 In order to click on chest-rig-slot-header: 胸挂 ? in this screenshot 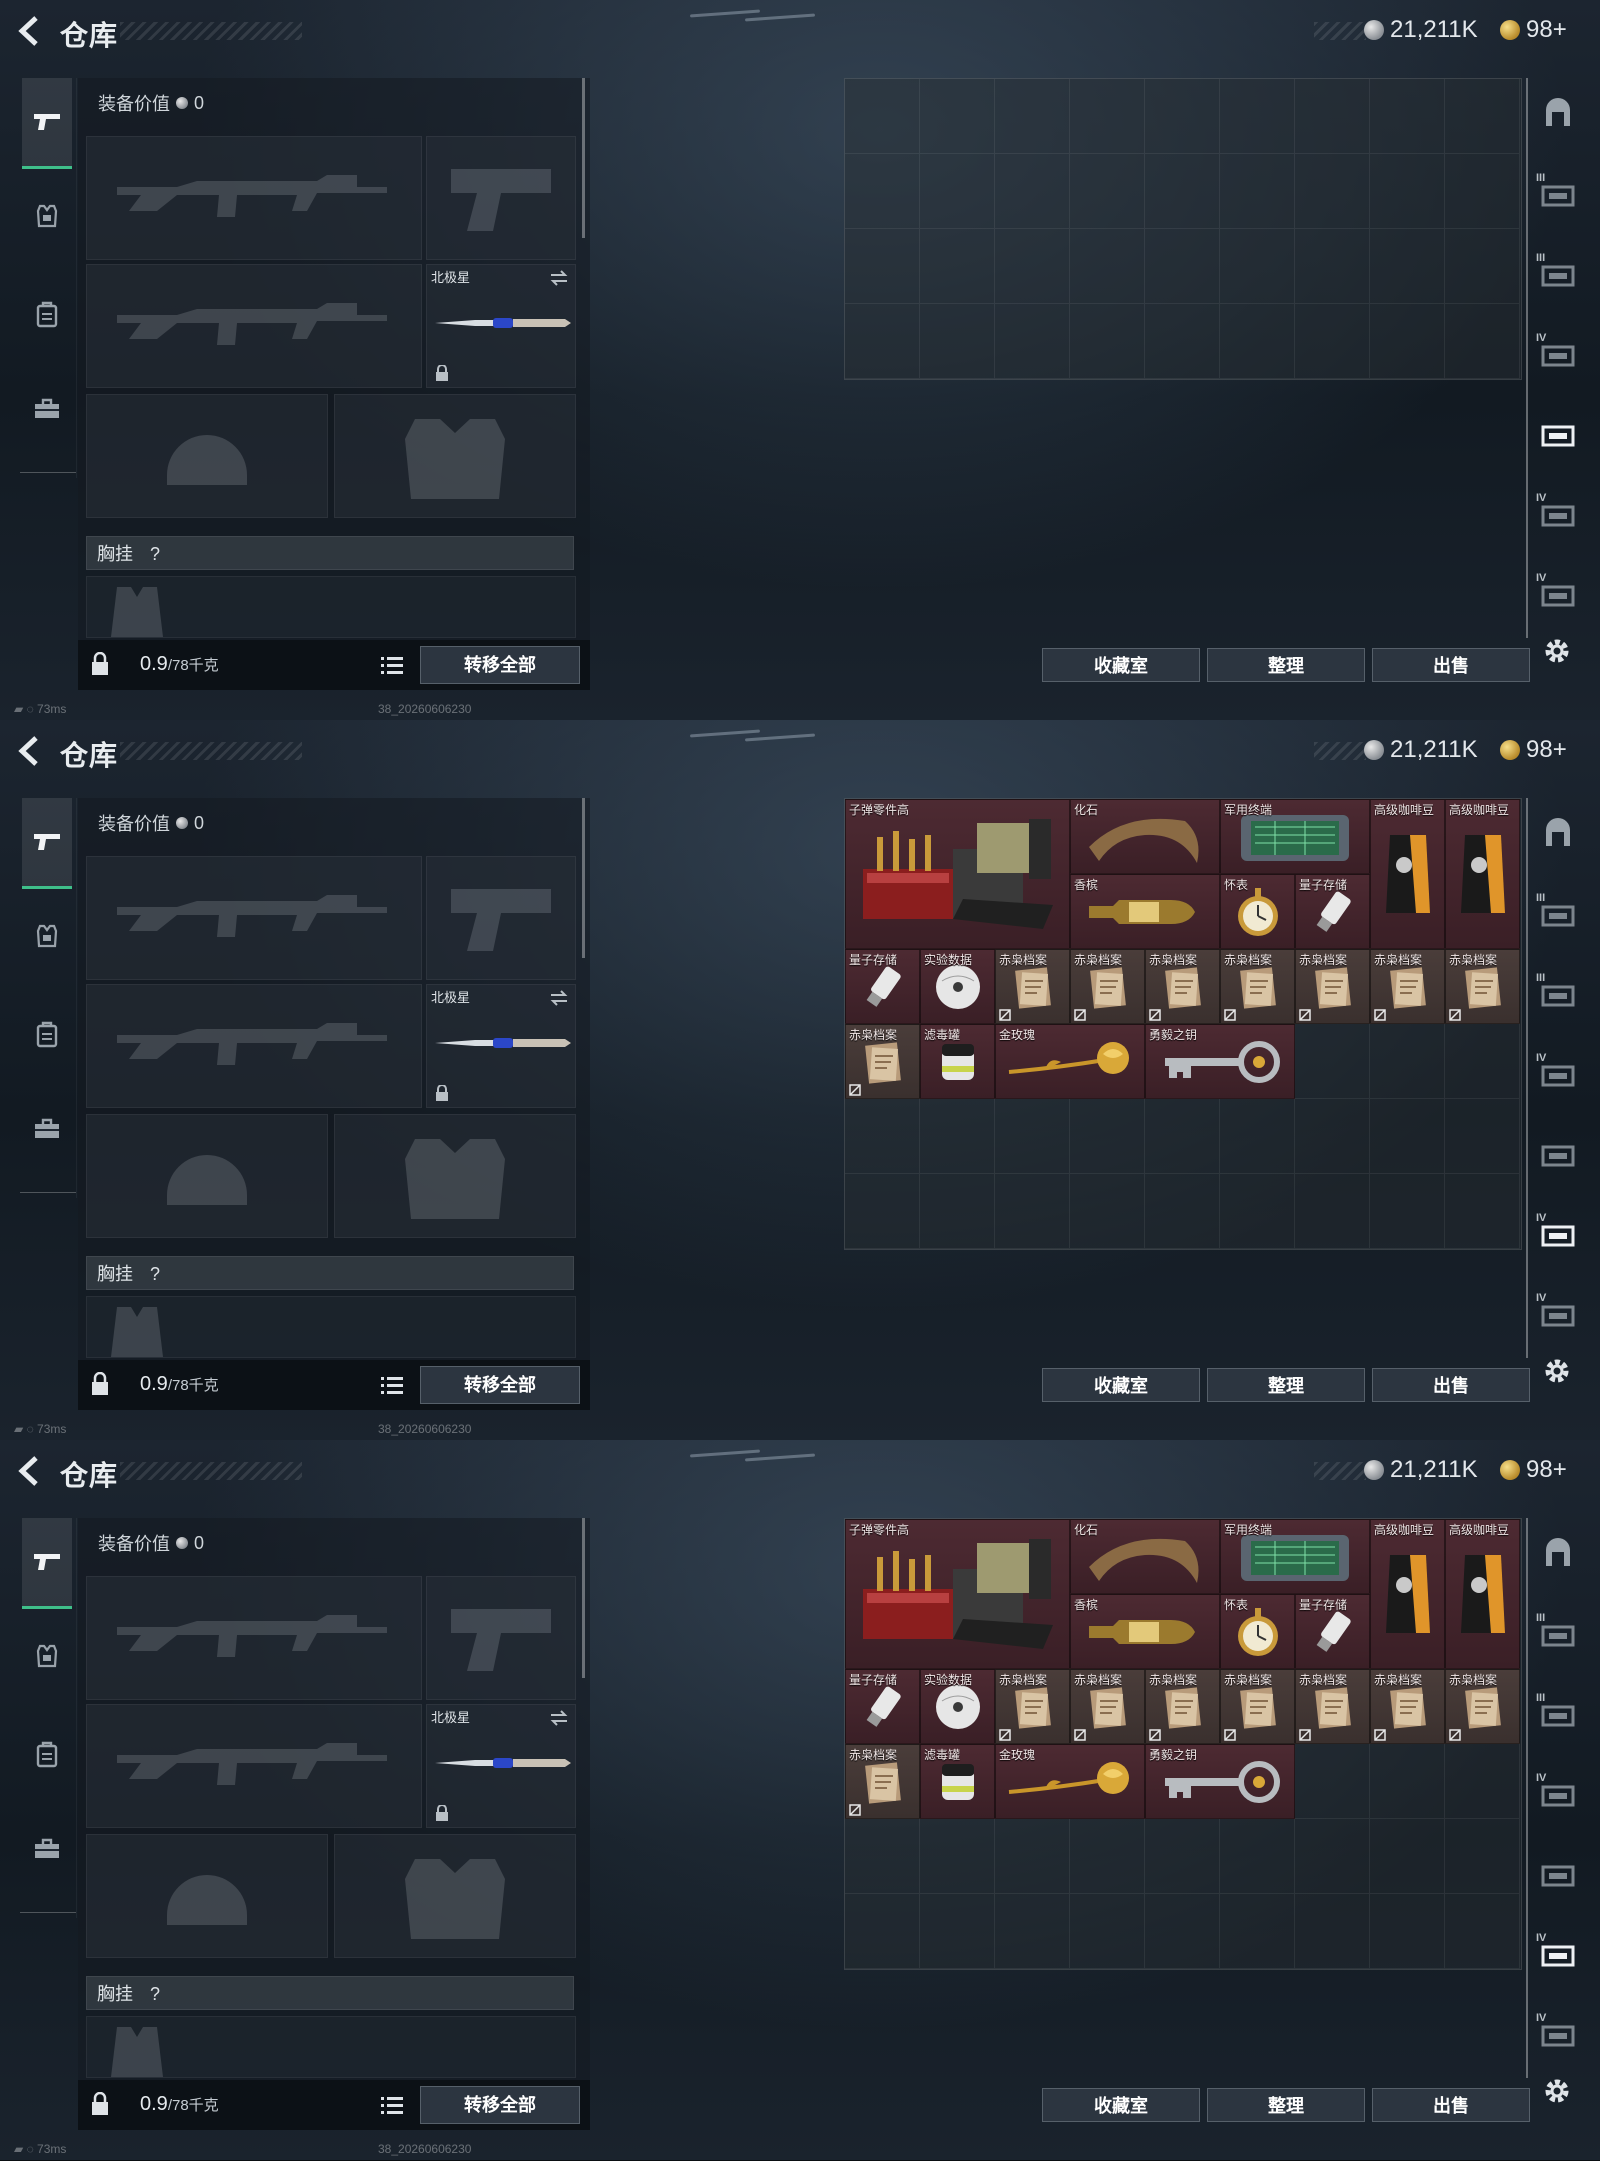, I will do `click(330, 1273)`.